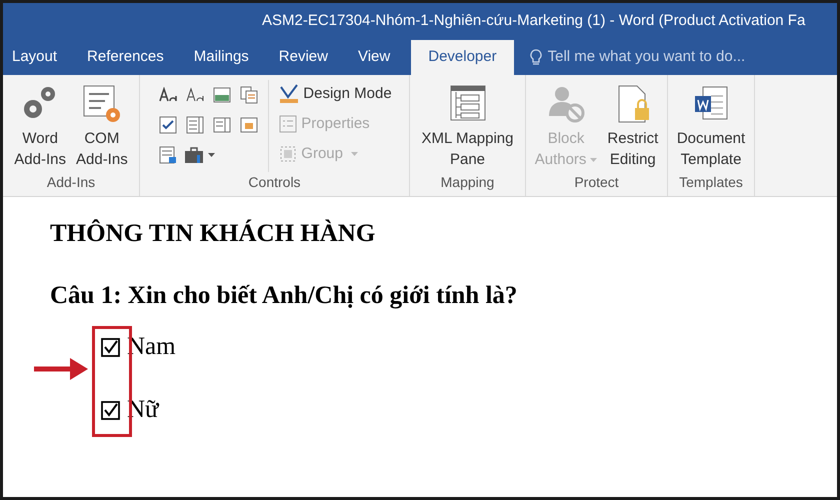 This screenshot has height=500, width=840. I want to click on building-block-icon, so click(249, 95).